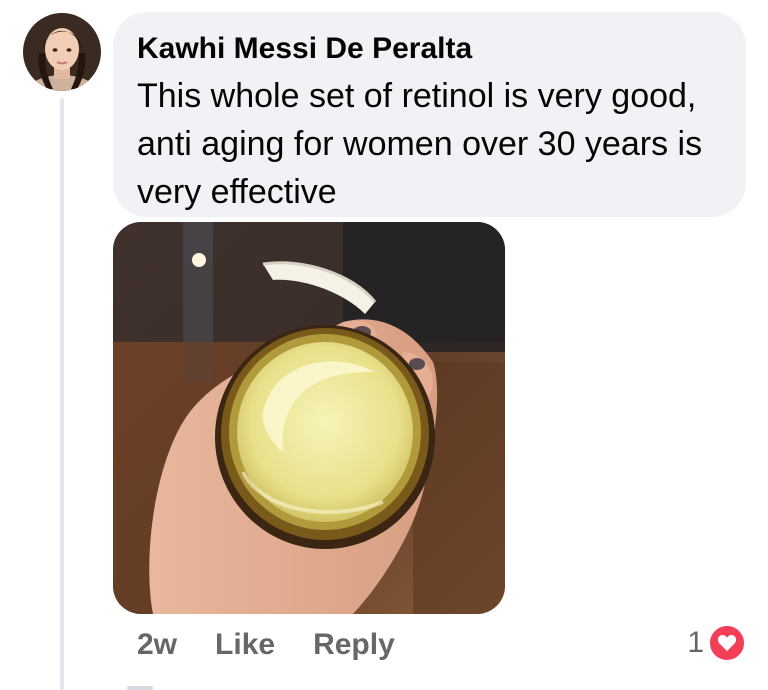 This screenshot has width=768, height=690. I want to click on reaction-count: 1, so click(695, 642).